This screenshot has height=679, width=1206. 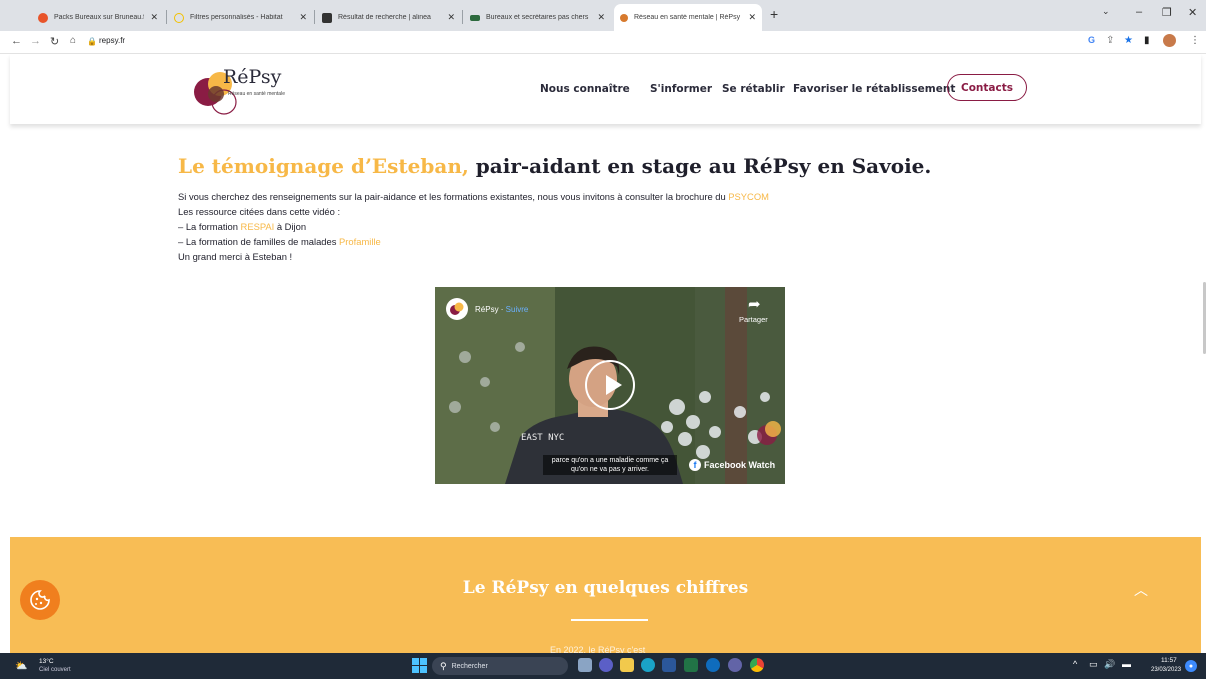 I want to click on word-icon, so click(x=669, y=665).